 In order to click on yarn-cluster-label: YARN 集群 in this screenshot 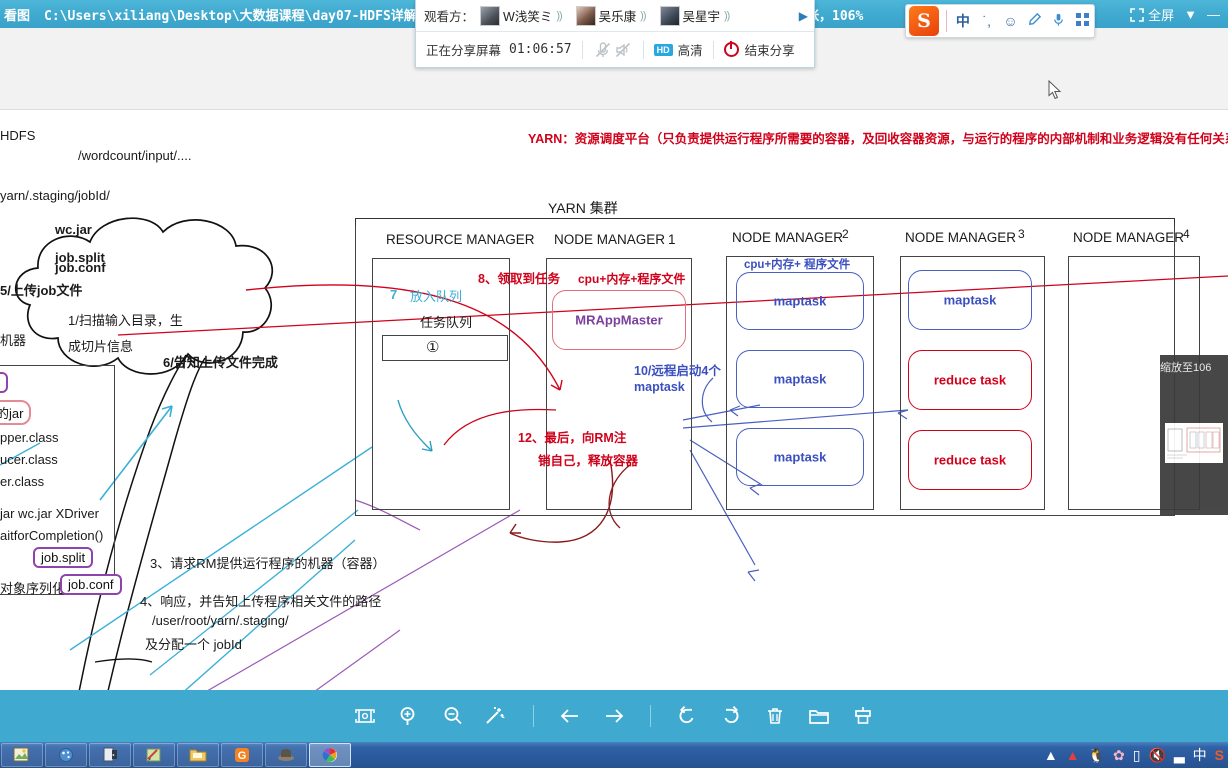, I will do `click(583, 208)`.